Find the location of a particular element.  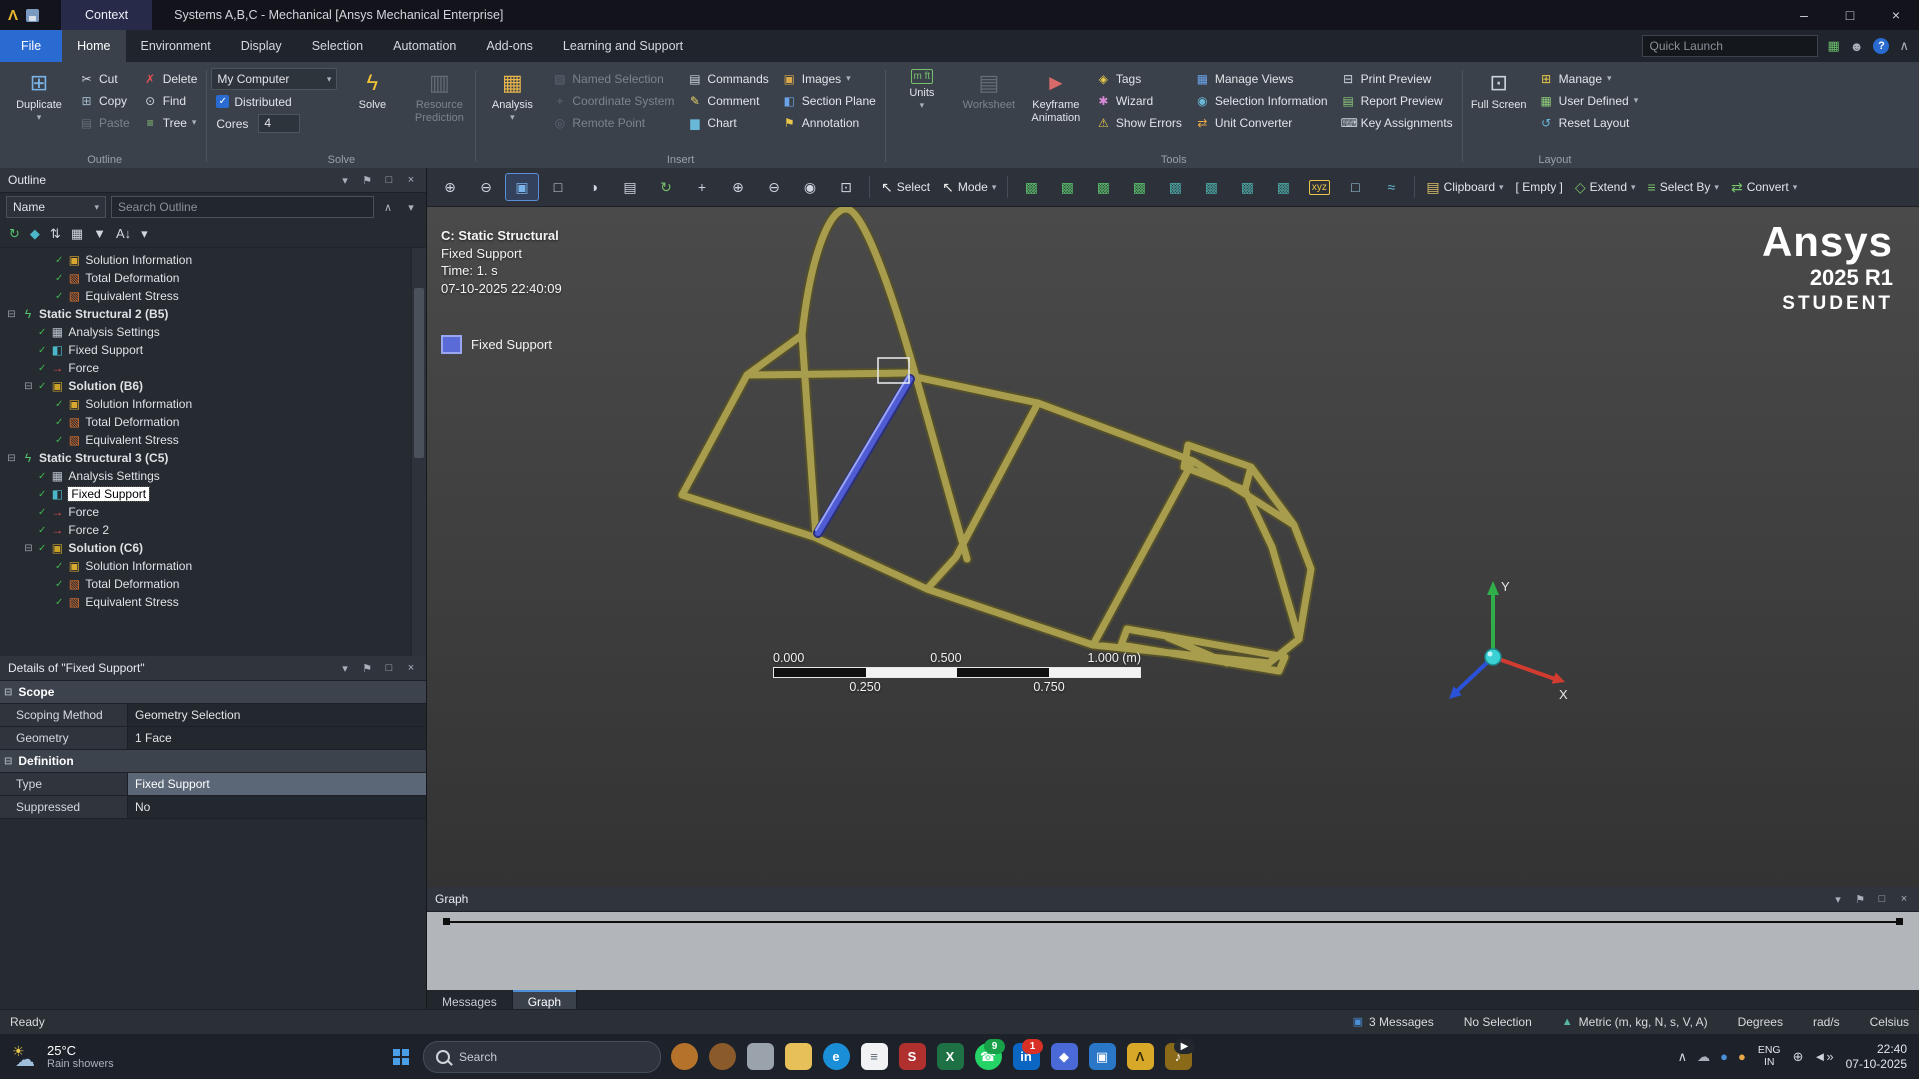

remote-app-icon: ▣ is located at coordinates (1102, 1057).